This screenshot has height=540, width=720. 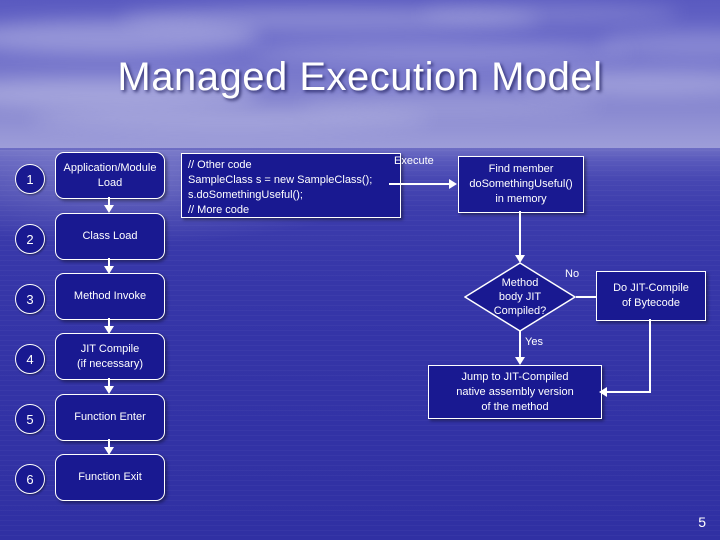 What do you see at coordinates (109, 330) in the screenshot?
I see `arrowhead-step3-step4` at bounding box center [109, 330].